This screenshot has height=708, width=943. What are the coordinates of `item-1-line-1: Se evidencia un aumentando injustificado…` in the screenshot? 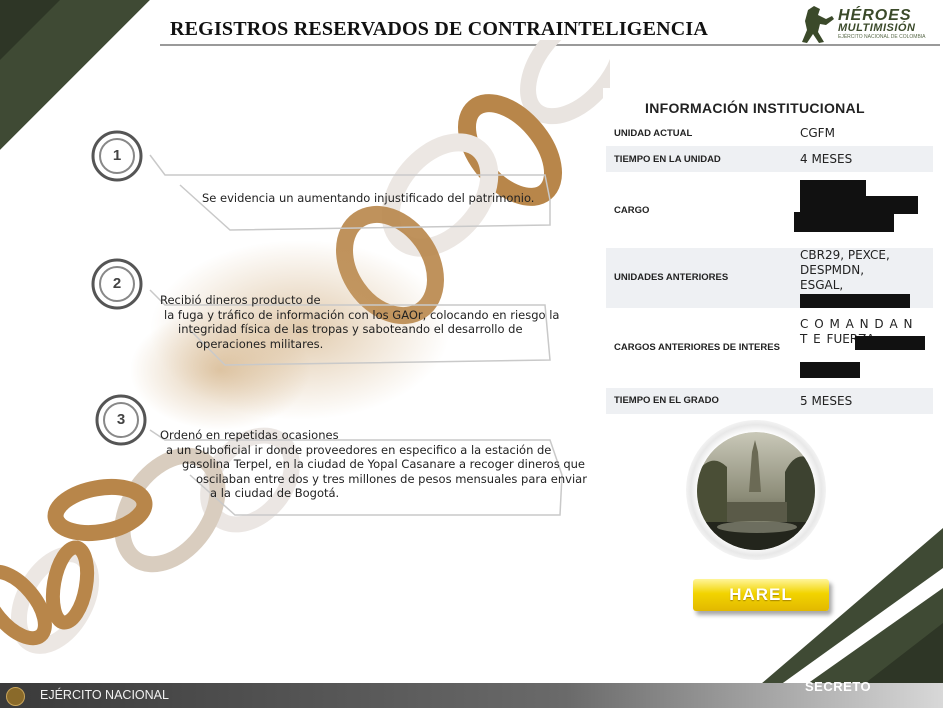 It's located at (368, 198).